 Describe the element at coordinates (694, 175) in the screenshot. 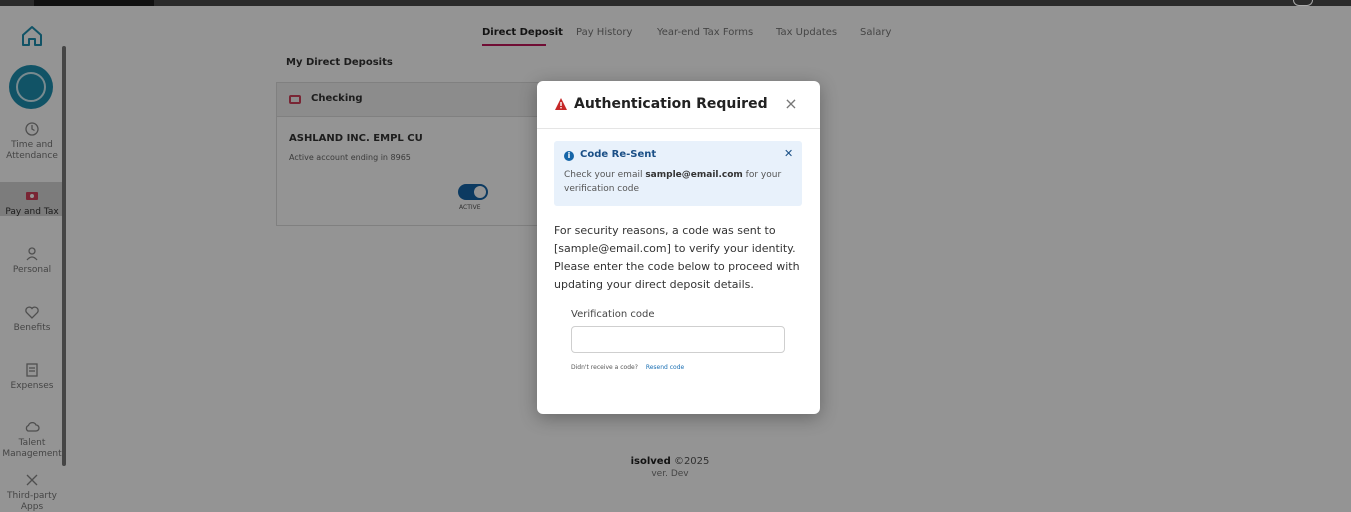

I see `alert-email: sample@email.com` at that location.